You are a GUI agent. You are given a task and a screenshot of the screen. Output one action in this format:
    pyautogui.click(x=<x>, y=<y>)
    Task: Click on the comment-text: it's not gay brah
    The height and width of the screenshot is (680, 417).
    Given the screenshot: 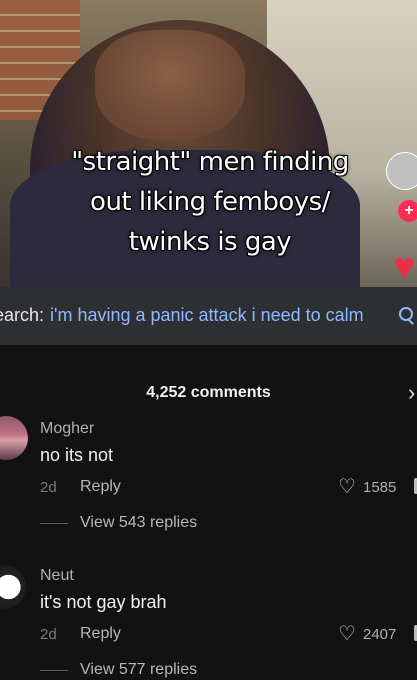 What is the action you would take?
    pyautogui.click(x=103, y=602)
    